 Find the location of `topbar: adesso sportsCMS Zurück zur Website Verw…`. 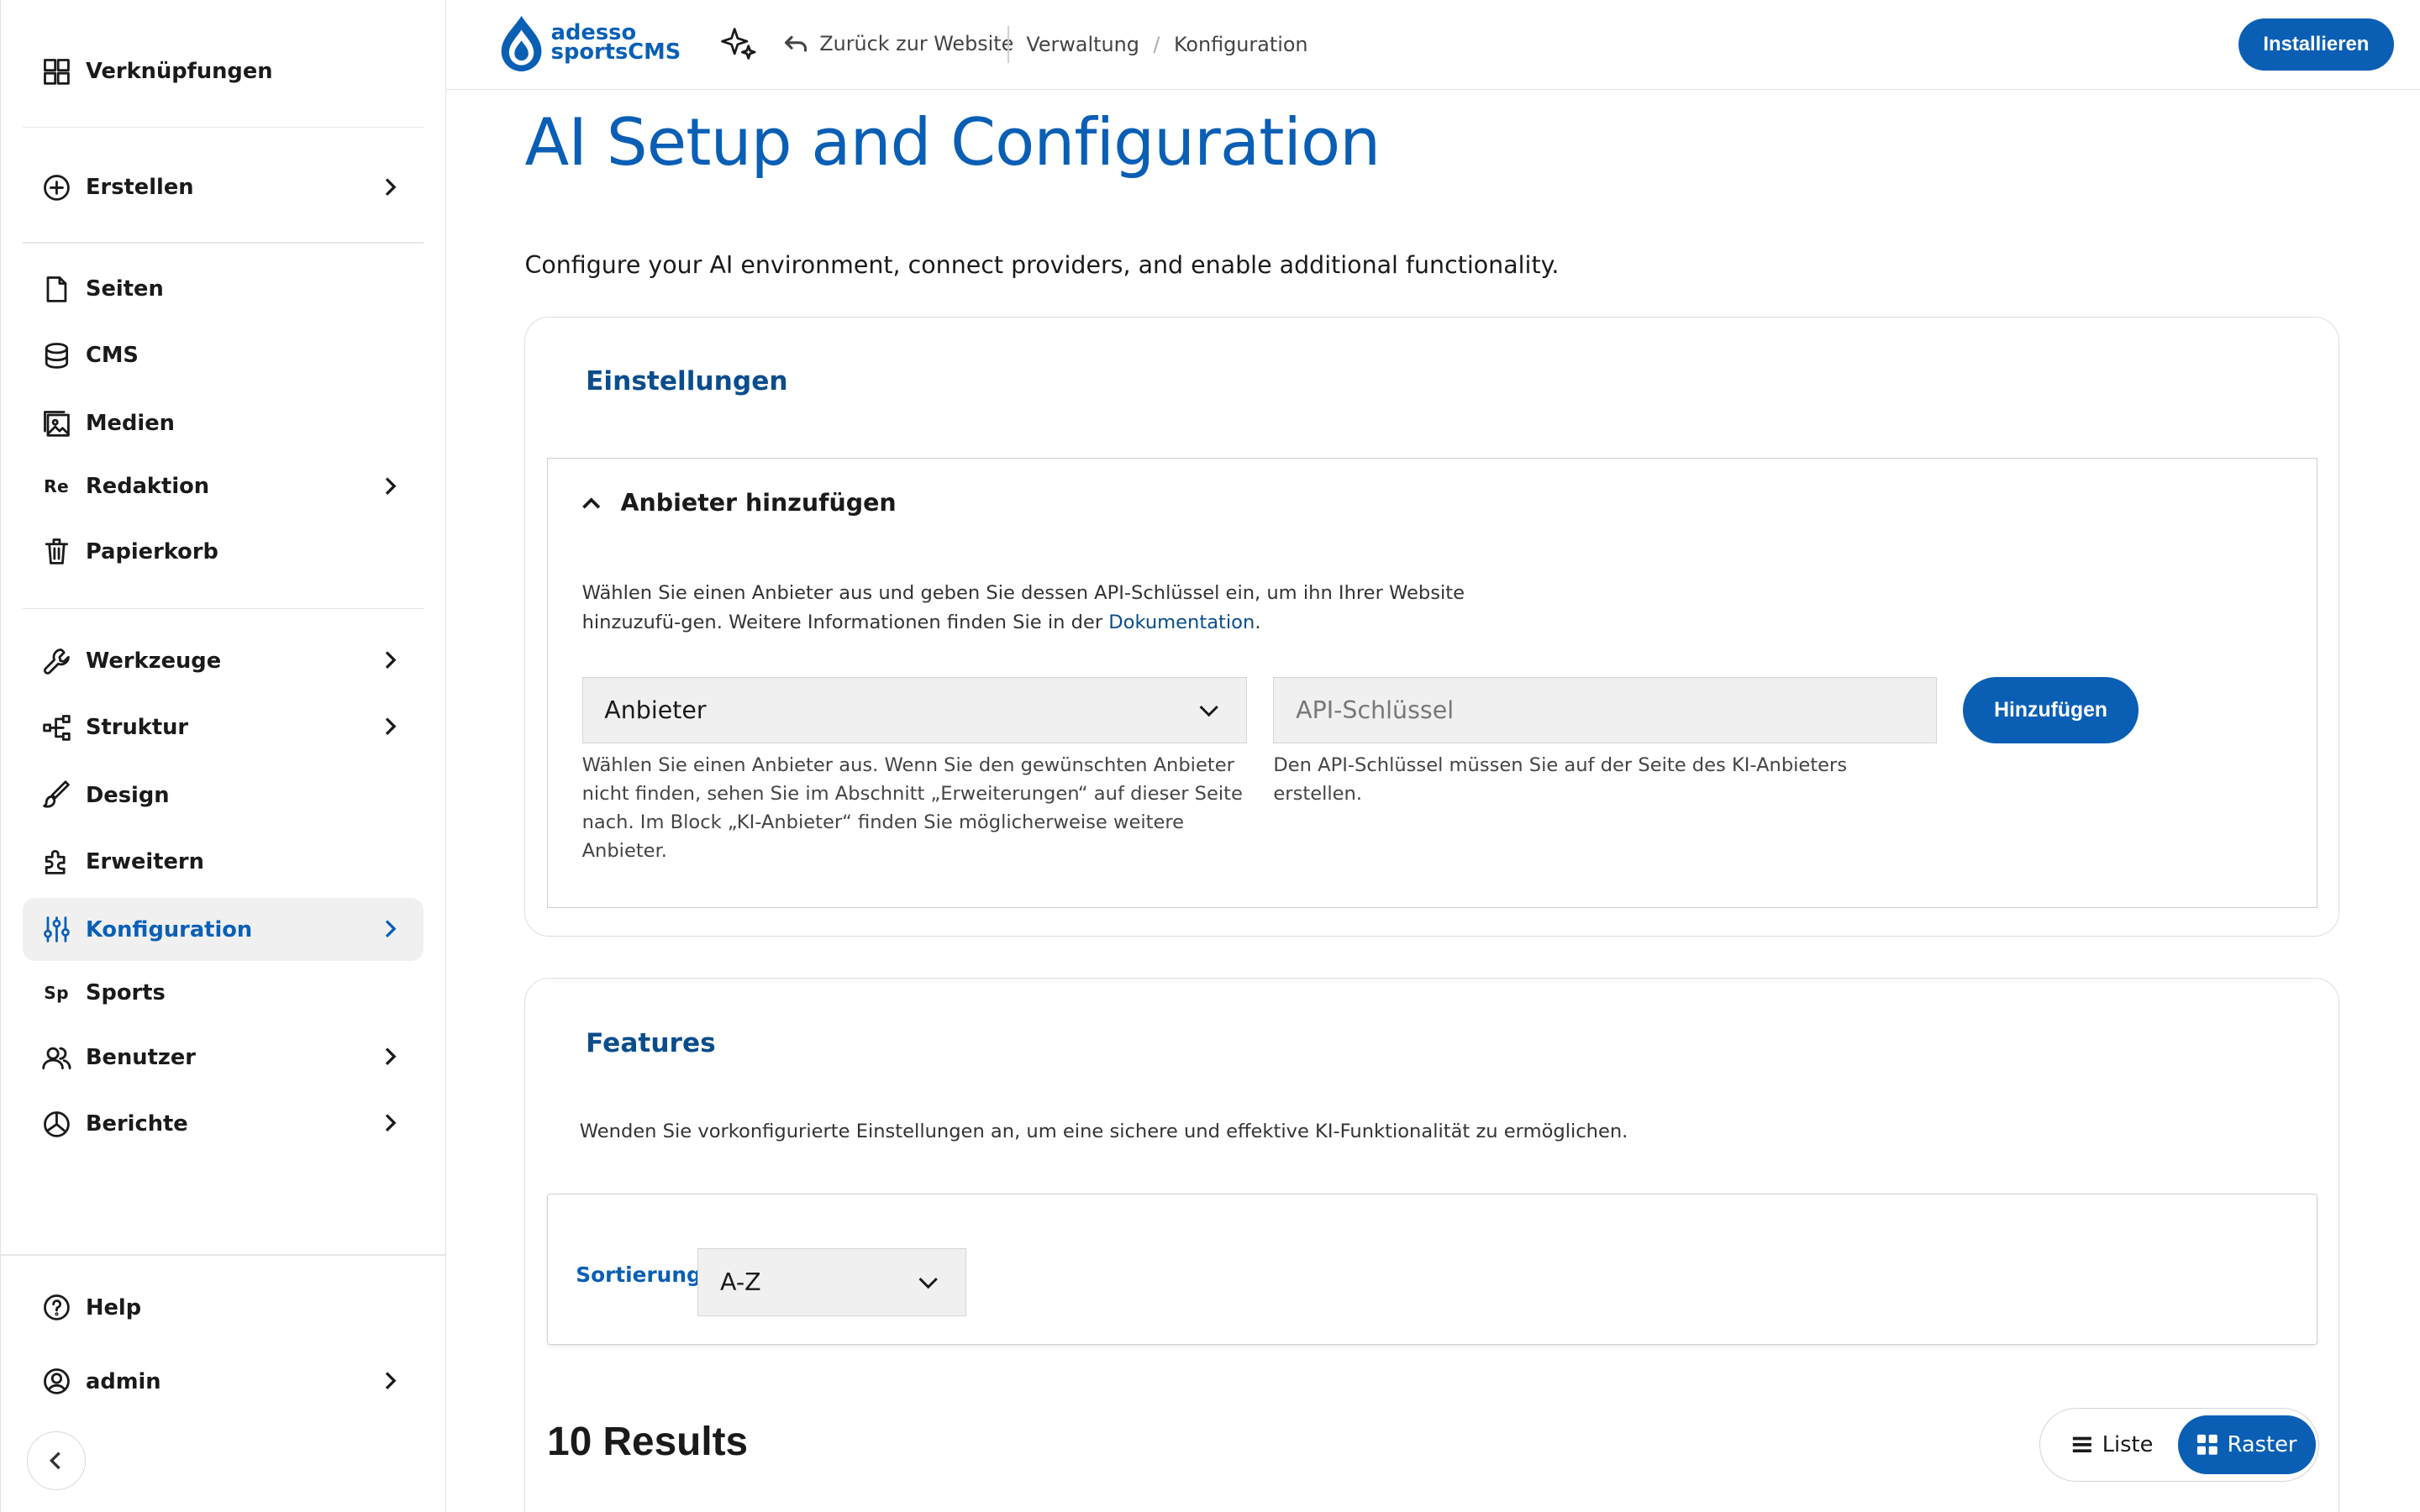

topbar: adesso sportsCMS Zurück zur Website Verw… is located at coordinates (1433, 45).